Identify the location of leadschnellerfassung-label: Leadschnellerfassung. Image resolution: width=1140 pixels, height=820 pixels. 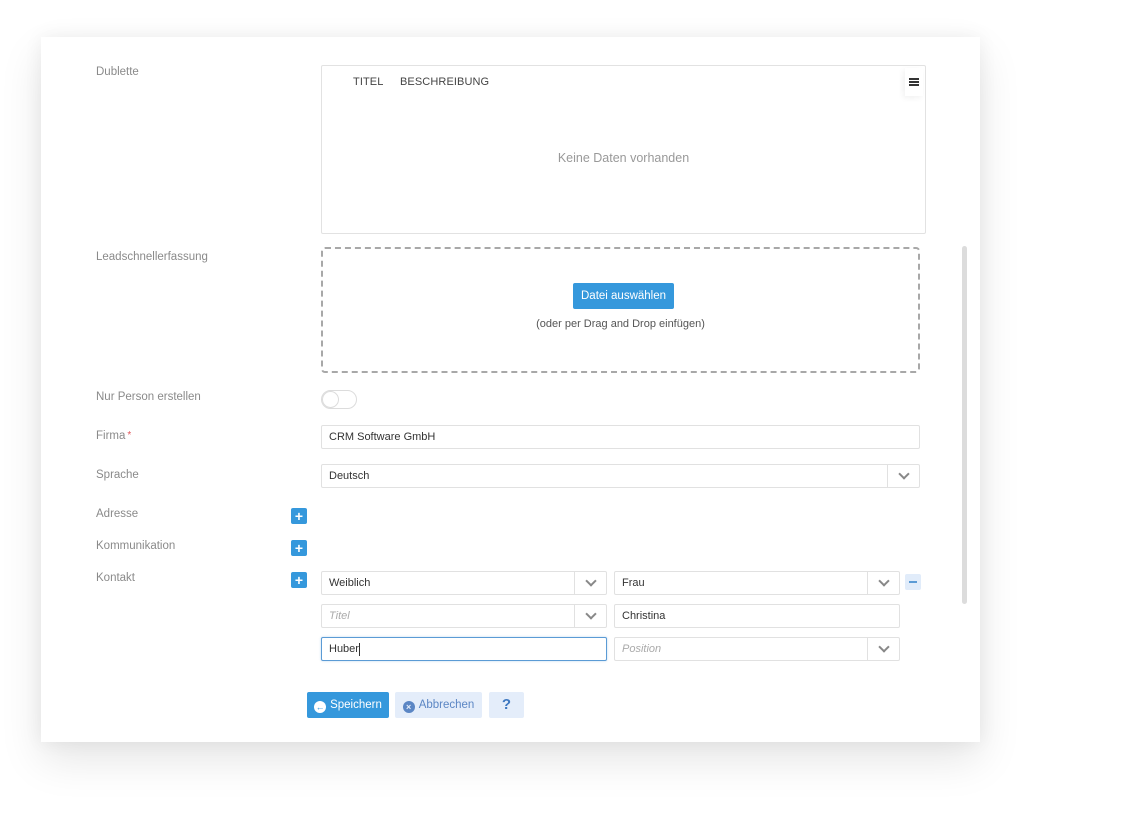
(152, 257).